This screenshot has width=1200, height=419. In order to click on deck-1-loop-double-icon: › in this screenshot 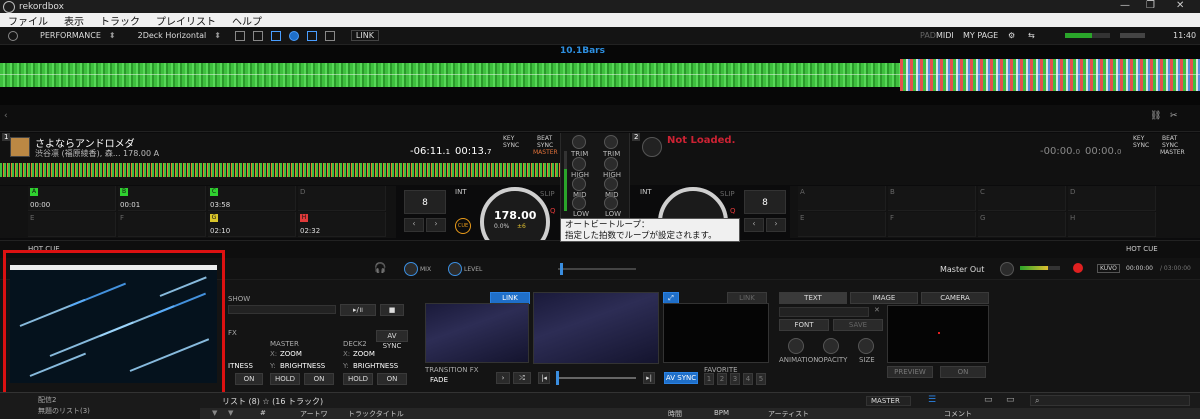, I will do `click(436, 225)`.